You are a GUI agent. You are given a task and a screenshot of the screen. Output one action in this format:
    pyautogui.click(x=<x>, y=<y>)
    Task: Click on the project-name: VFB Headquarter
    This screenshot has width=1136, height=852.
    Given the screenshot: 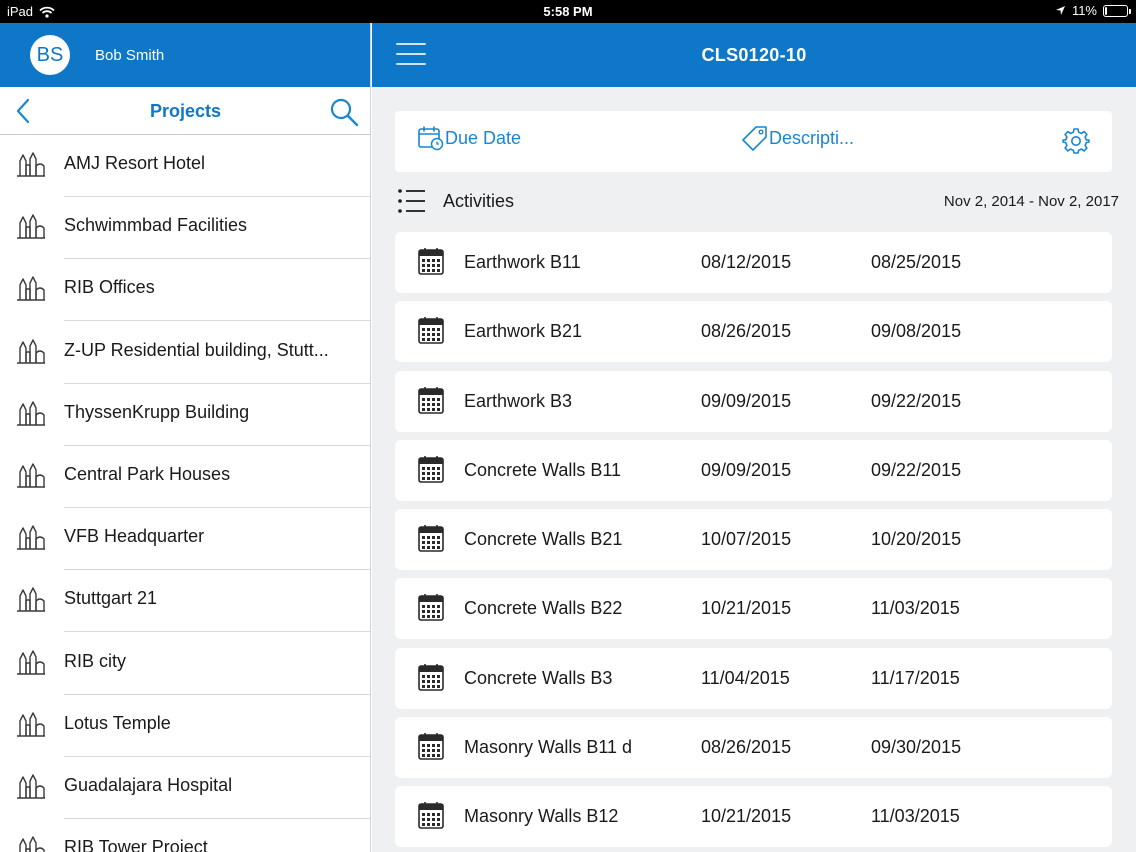 What is the action you would take?
    pyautogui.click(x=217, y=539)
    